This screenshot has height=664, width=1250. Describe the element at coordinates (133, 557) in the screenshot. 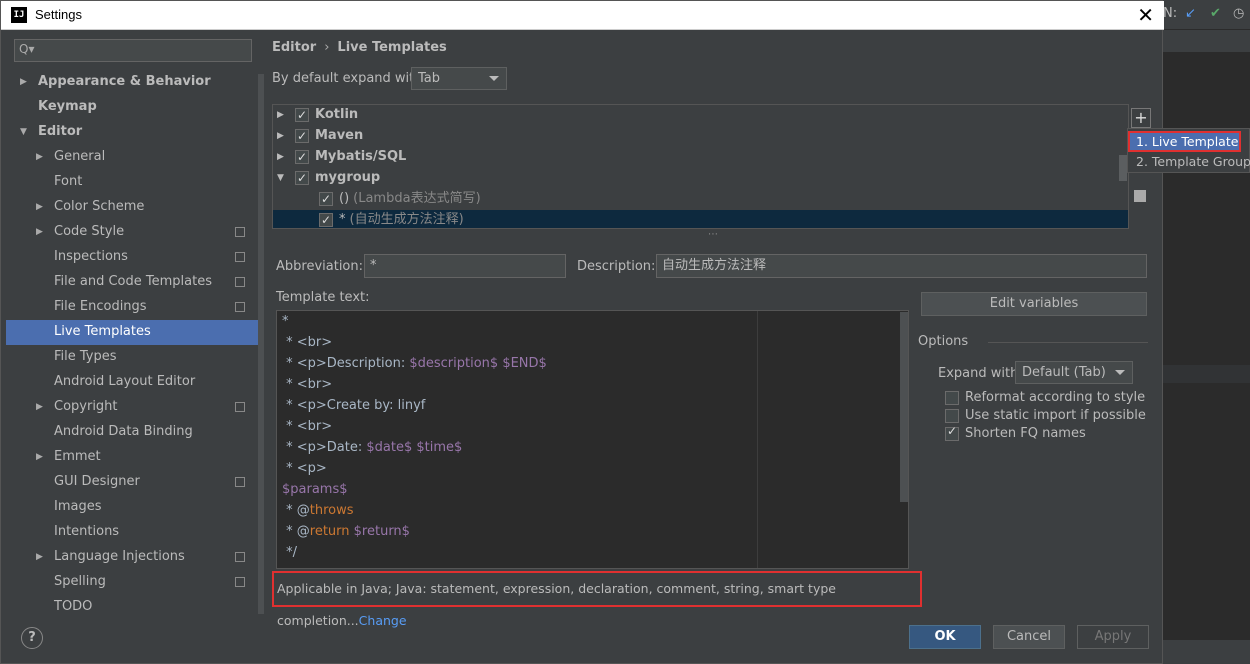

I see `sidebar-item: ▶ Language Injections` at that location.